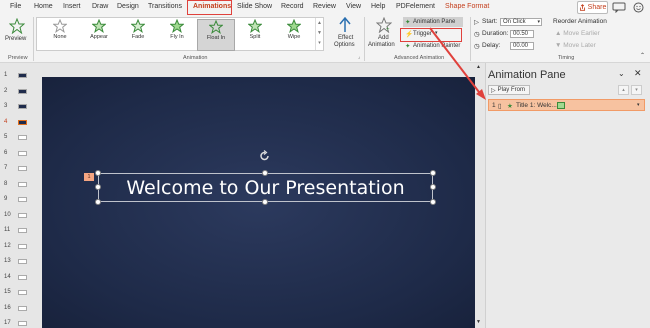  I want to click on close-icon: ✕, so click(638, 73).